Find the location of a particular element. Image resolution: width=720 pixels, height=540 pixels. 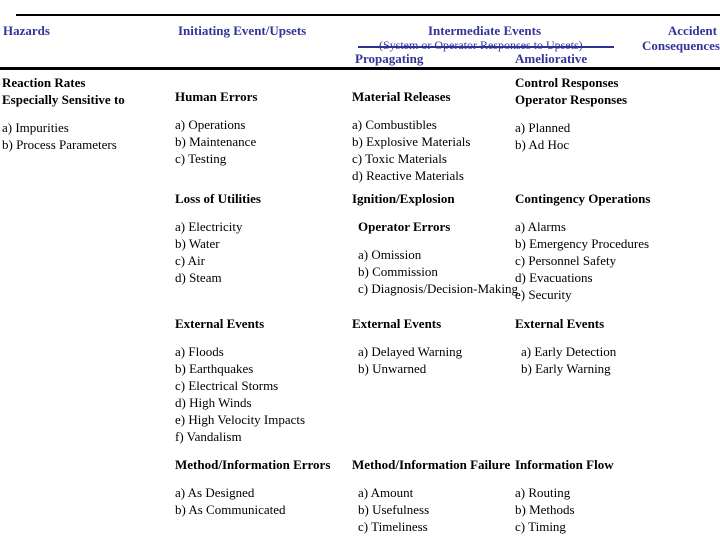

block-title: Method/Information Errors is located at coordinates (253, 464).